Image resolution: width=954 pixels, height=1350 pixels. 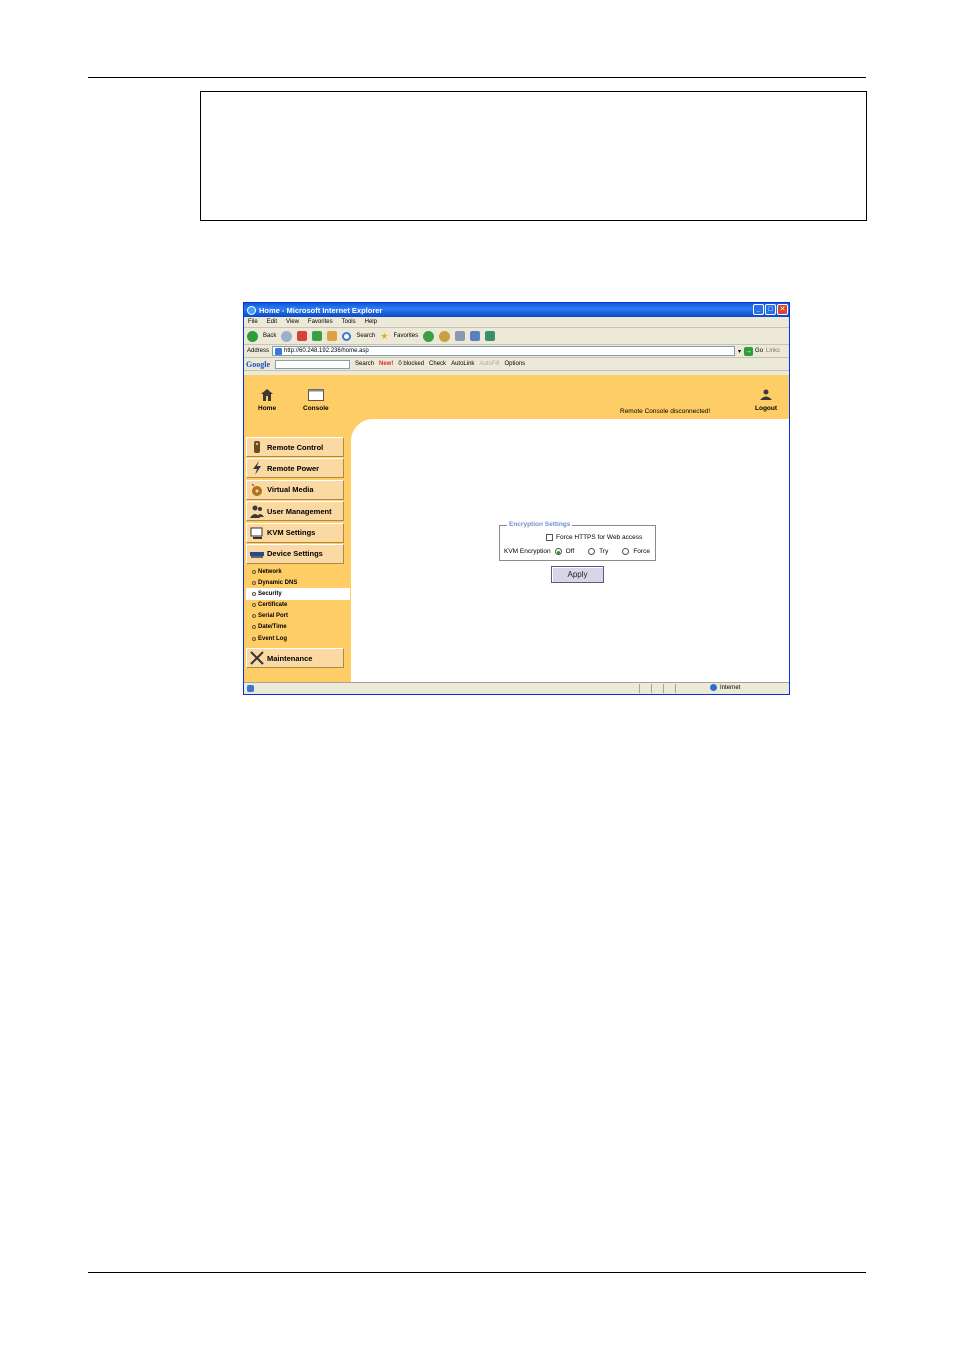 I want to click on logout-icon, so click(x=766, y=394).